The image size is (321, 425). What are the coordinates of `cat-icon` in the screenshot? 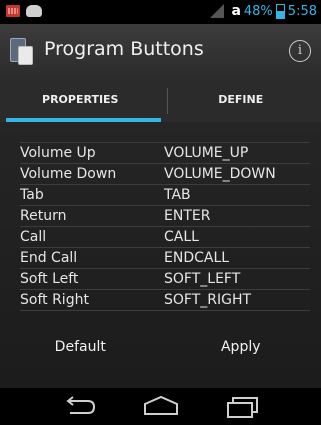 It's located at (34, 11).